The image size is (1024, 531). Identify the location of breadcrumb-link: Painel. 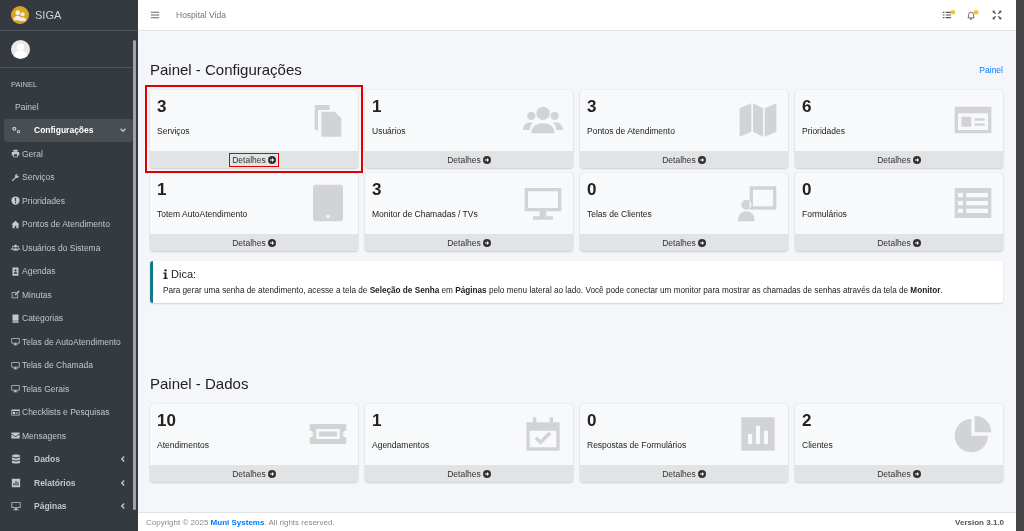
(991, 69).